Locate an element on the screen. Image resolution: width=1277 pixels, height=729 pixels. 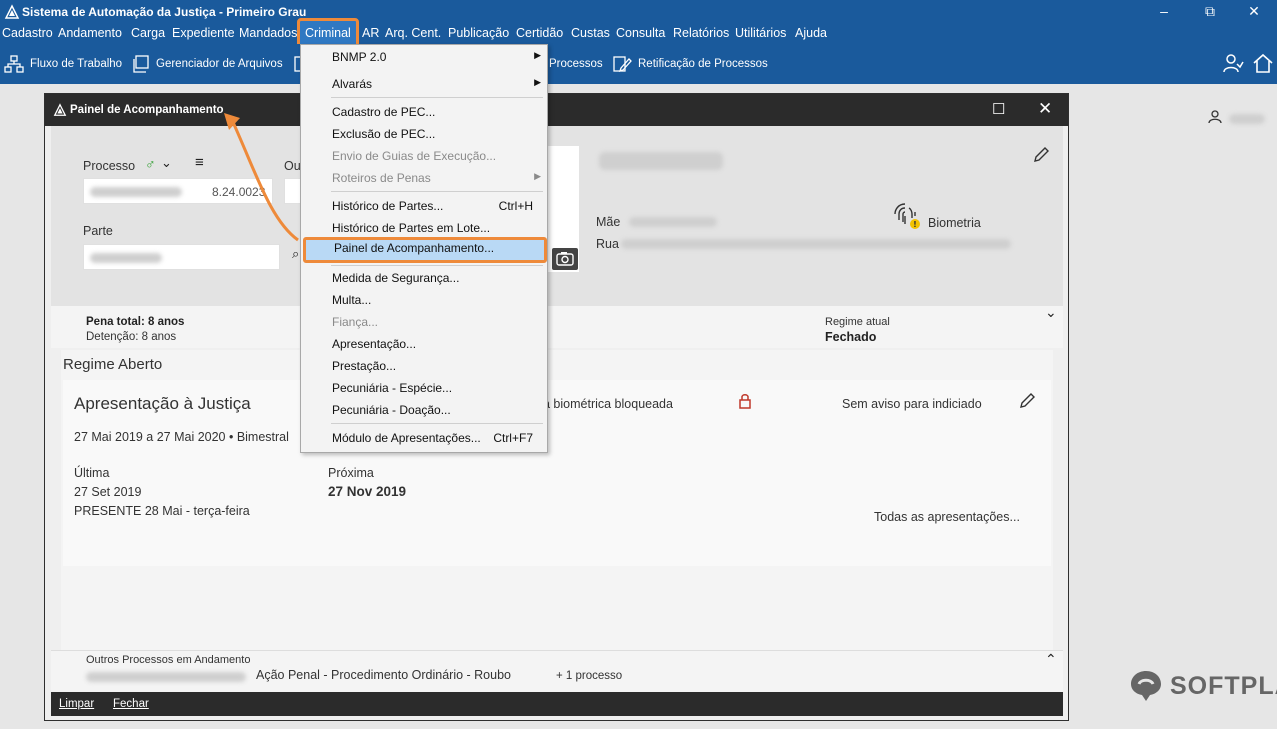
annotation-arrow is located at coordinates (261, 177).